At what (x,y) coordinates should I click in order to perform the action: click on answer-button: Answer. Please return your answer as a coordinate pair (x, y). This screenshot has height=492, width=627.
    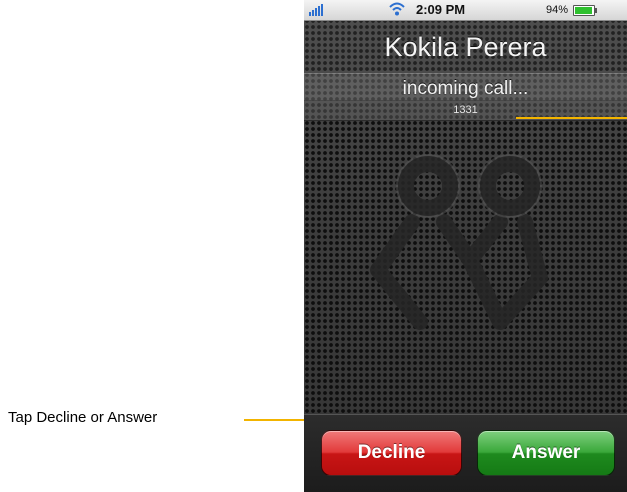
    Looking at the image, I should click on (546, 453).